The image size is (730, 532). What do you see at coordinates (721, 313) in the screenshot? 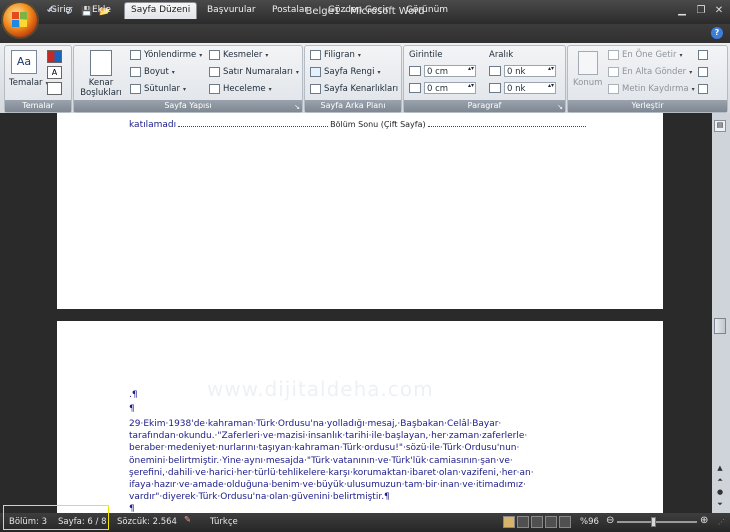
I see `vertical-scrollbar` at bounding box center [721, 313].